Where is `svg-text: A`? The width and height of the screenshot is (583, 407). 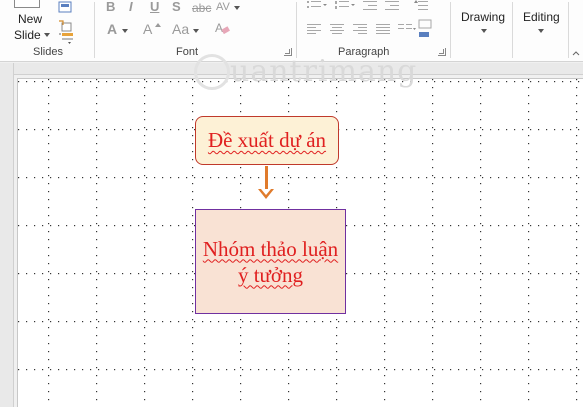 svg-text: A is located at coordinates (219, 28).